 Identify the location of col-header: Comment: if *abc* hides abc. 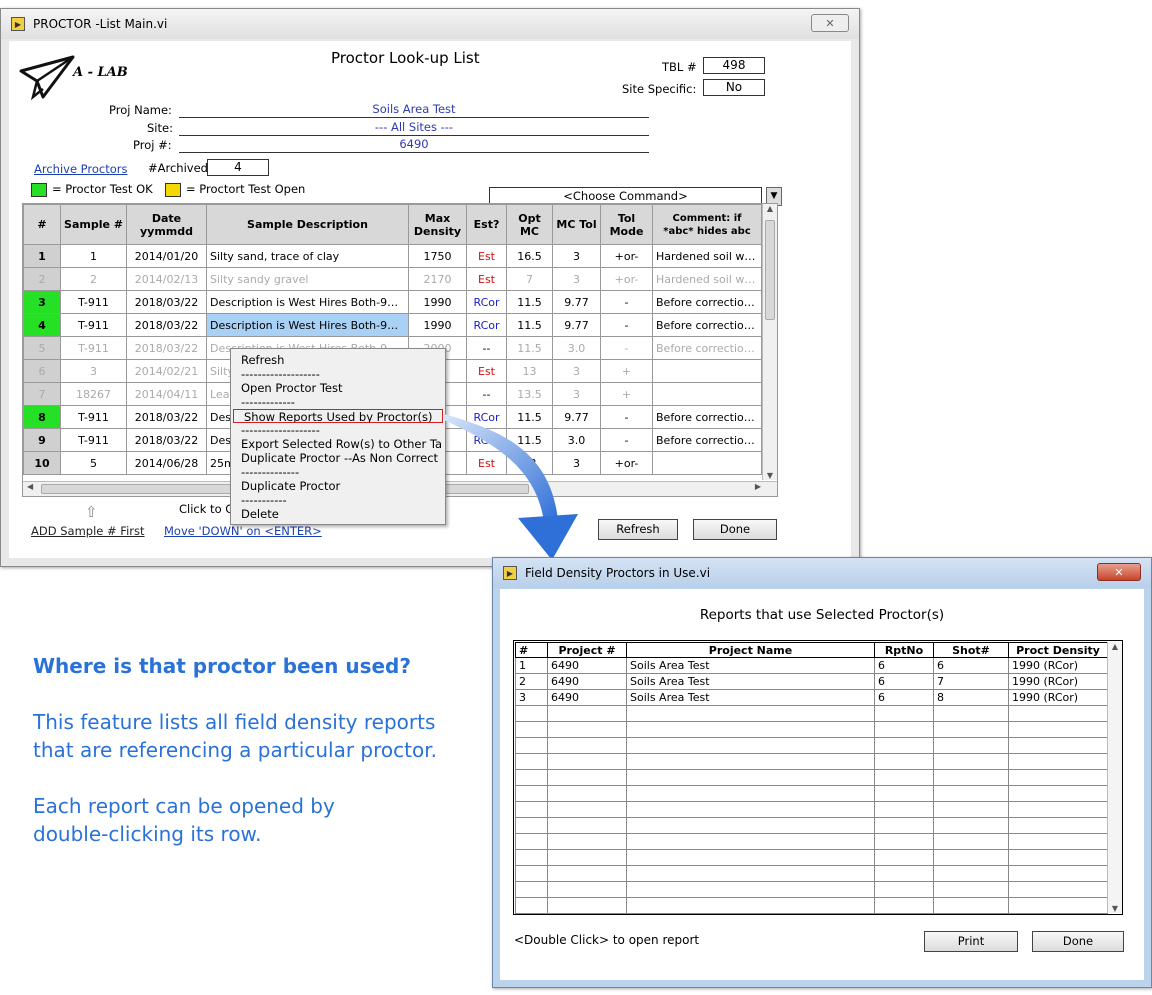
(707, 224).